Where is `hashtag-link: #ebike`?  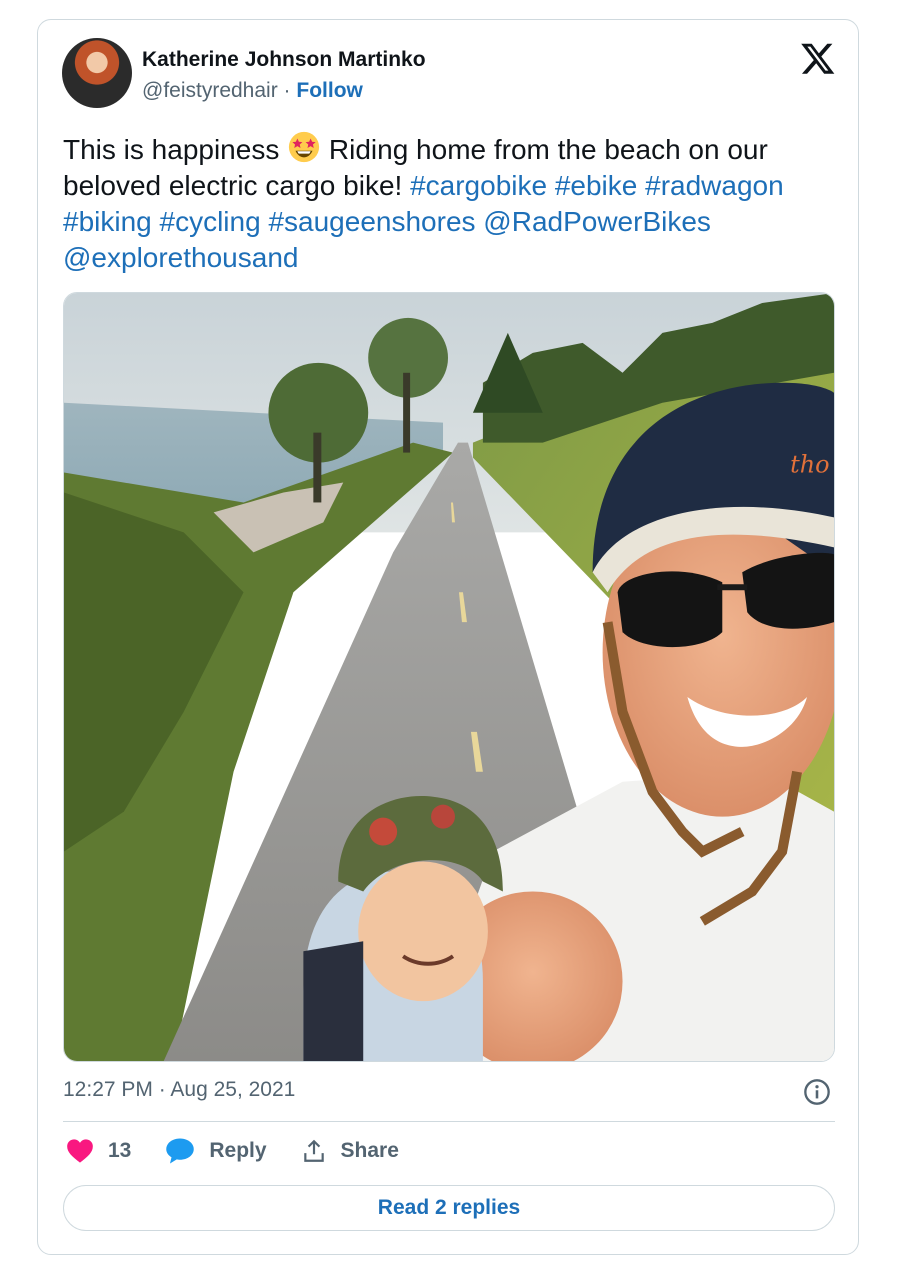 hashtag-link: #ebike is located at coordinates (596, 185).